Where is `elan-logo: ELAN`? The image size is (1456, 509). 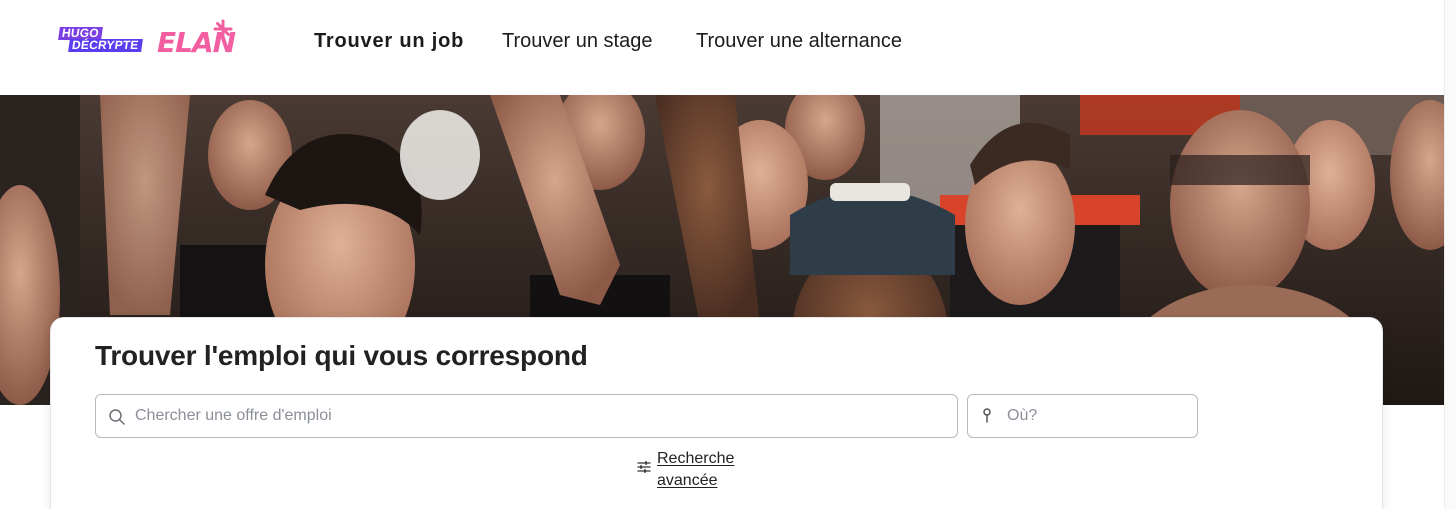 elan-logo: ELAN is located at coordinates (197, 40).